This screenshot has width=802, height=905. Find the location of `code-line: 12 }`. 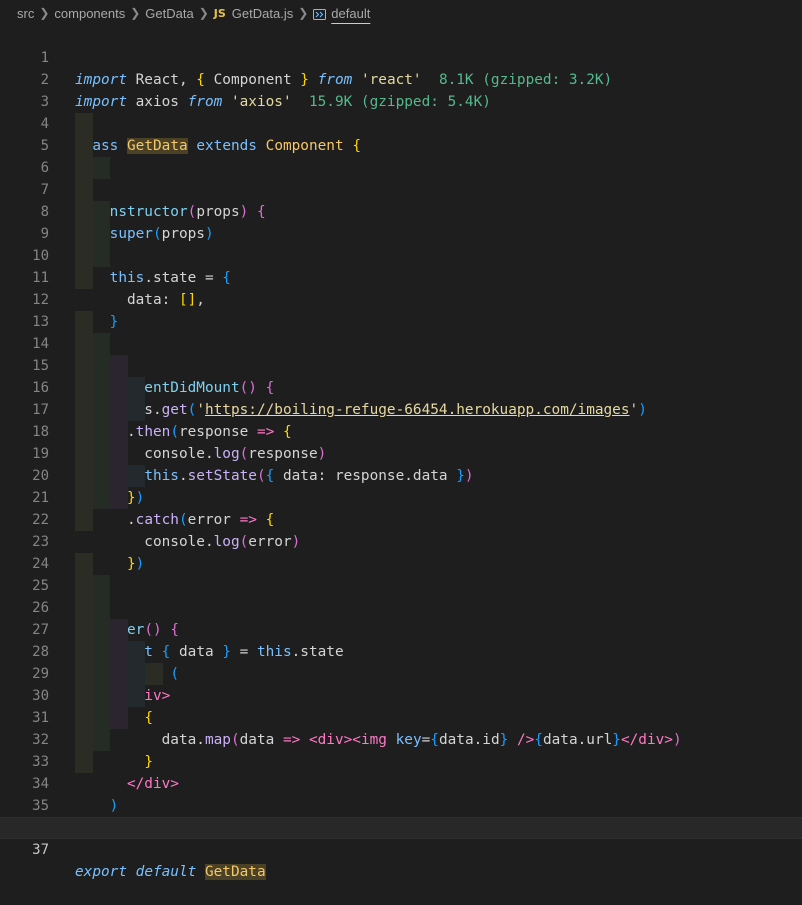

code-line: 12 } is located at coordinates (401, 309).